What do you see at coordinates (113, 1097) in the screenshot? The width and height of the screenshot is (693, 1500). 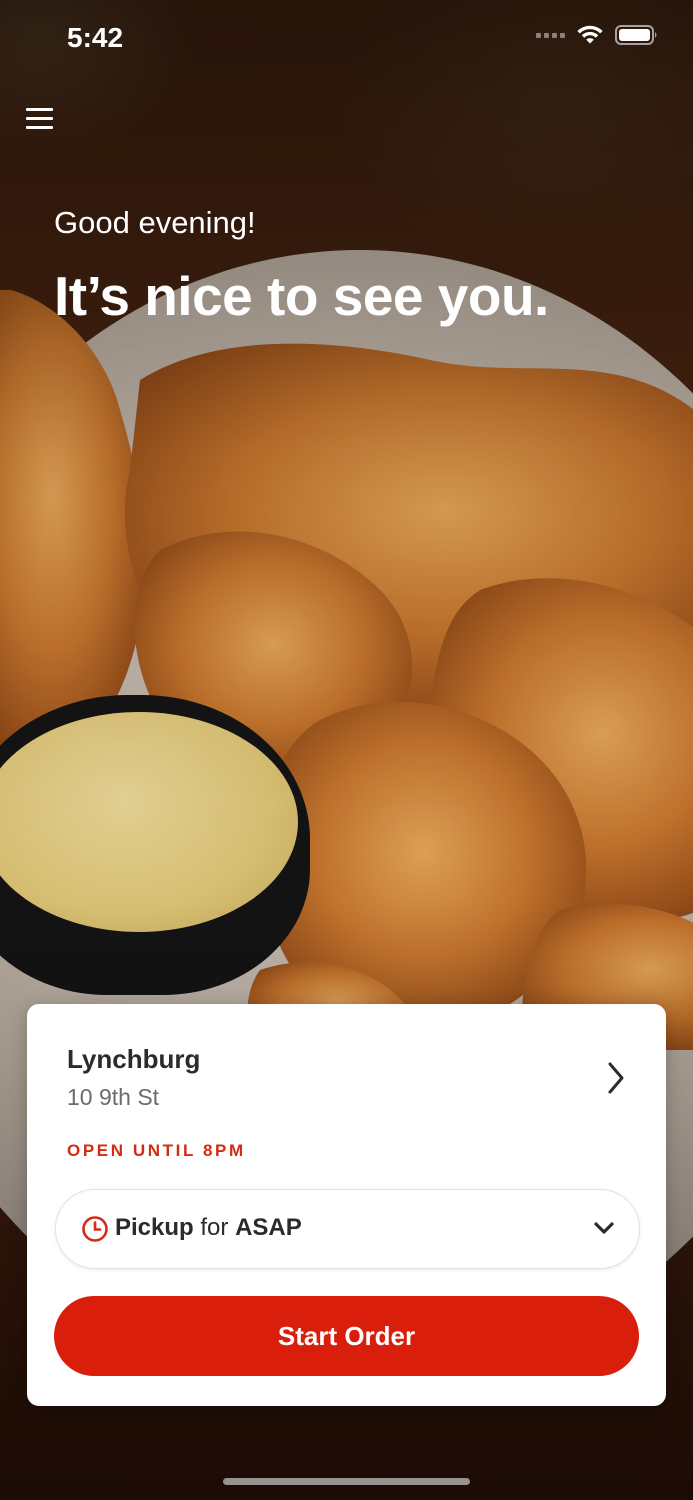 I see `location-address: 10 9th St` at bounding box center [113, 1097].